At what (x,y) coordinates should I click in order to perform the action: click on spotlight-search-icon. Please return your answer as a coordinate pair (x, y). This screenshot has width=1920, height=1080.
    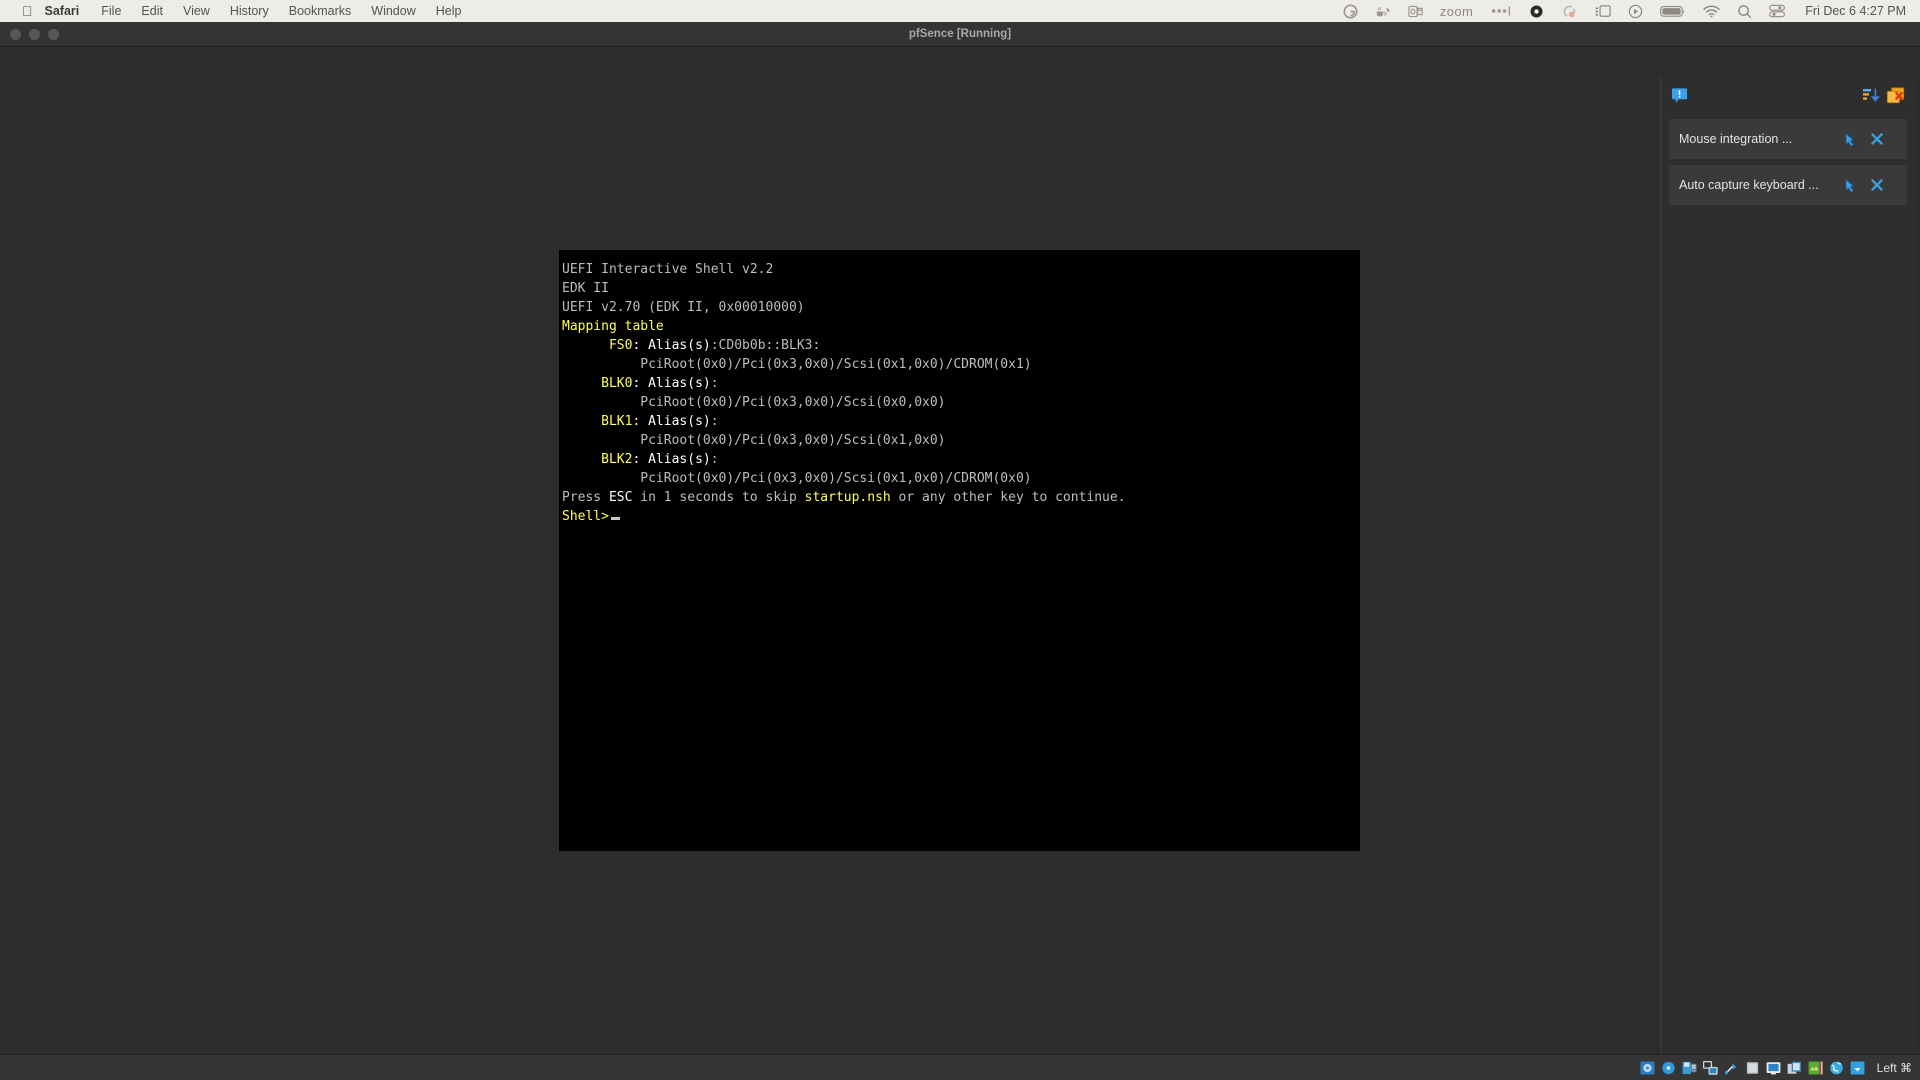
    Looking at the image, I should click on (1744, 11).